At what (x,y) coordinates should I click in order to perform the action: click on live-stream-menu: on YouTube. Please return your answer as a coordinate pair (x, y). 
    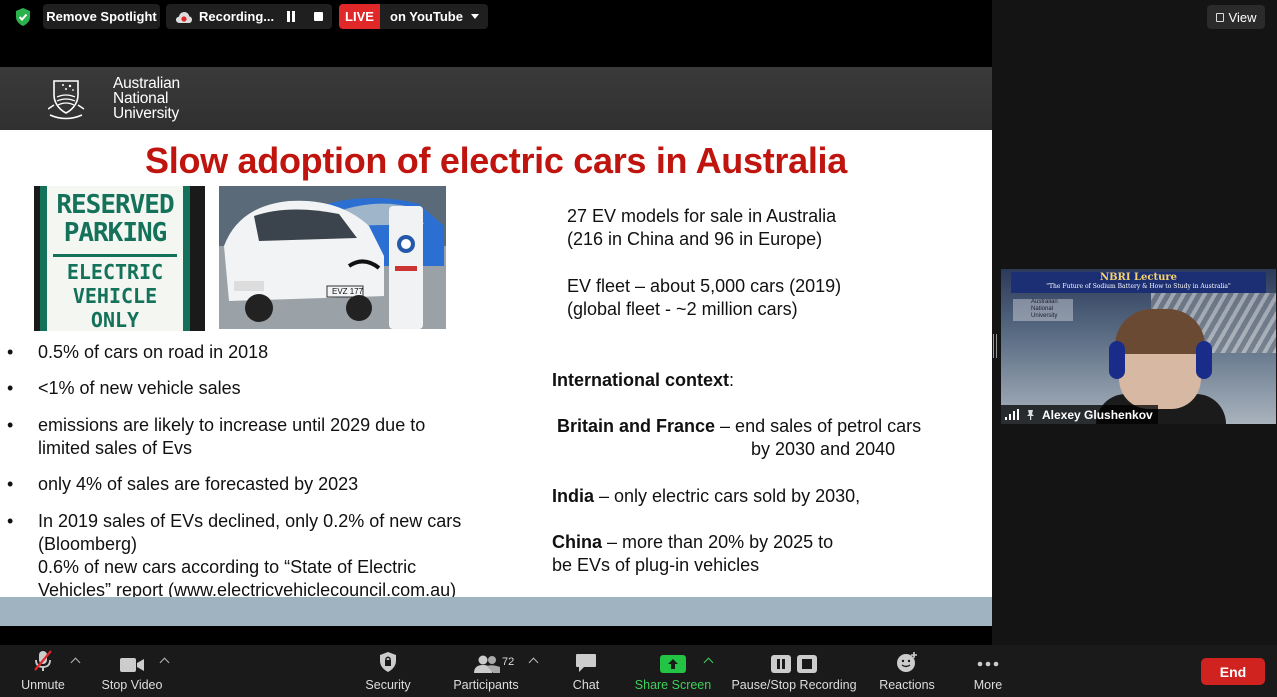
    Looking at the image, I should click on (434, 16).